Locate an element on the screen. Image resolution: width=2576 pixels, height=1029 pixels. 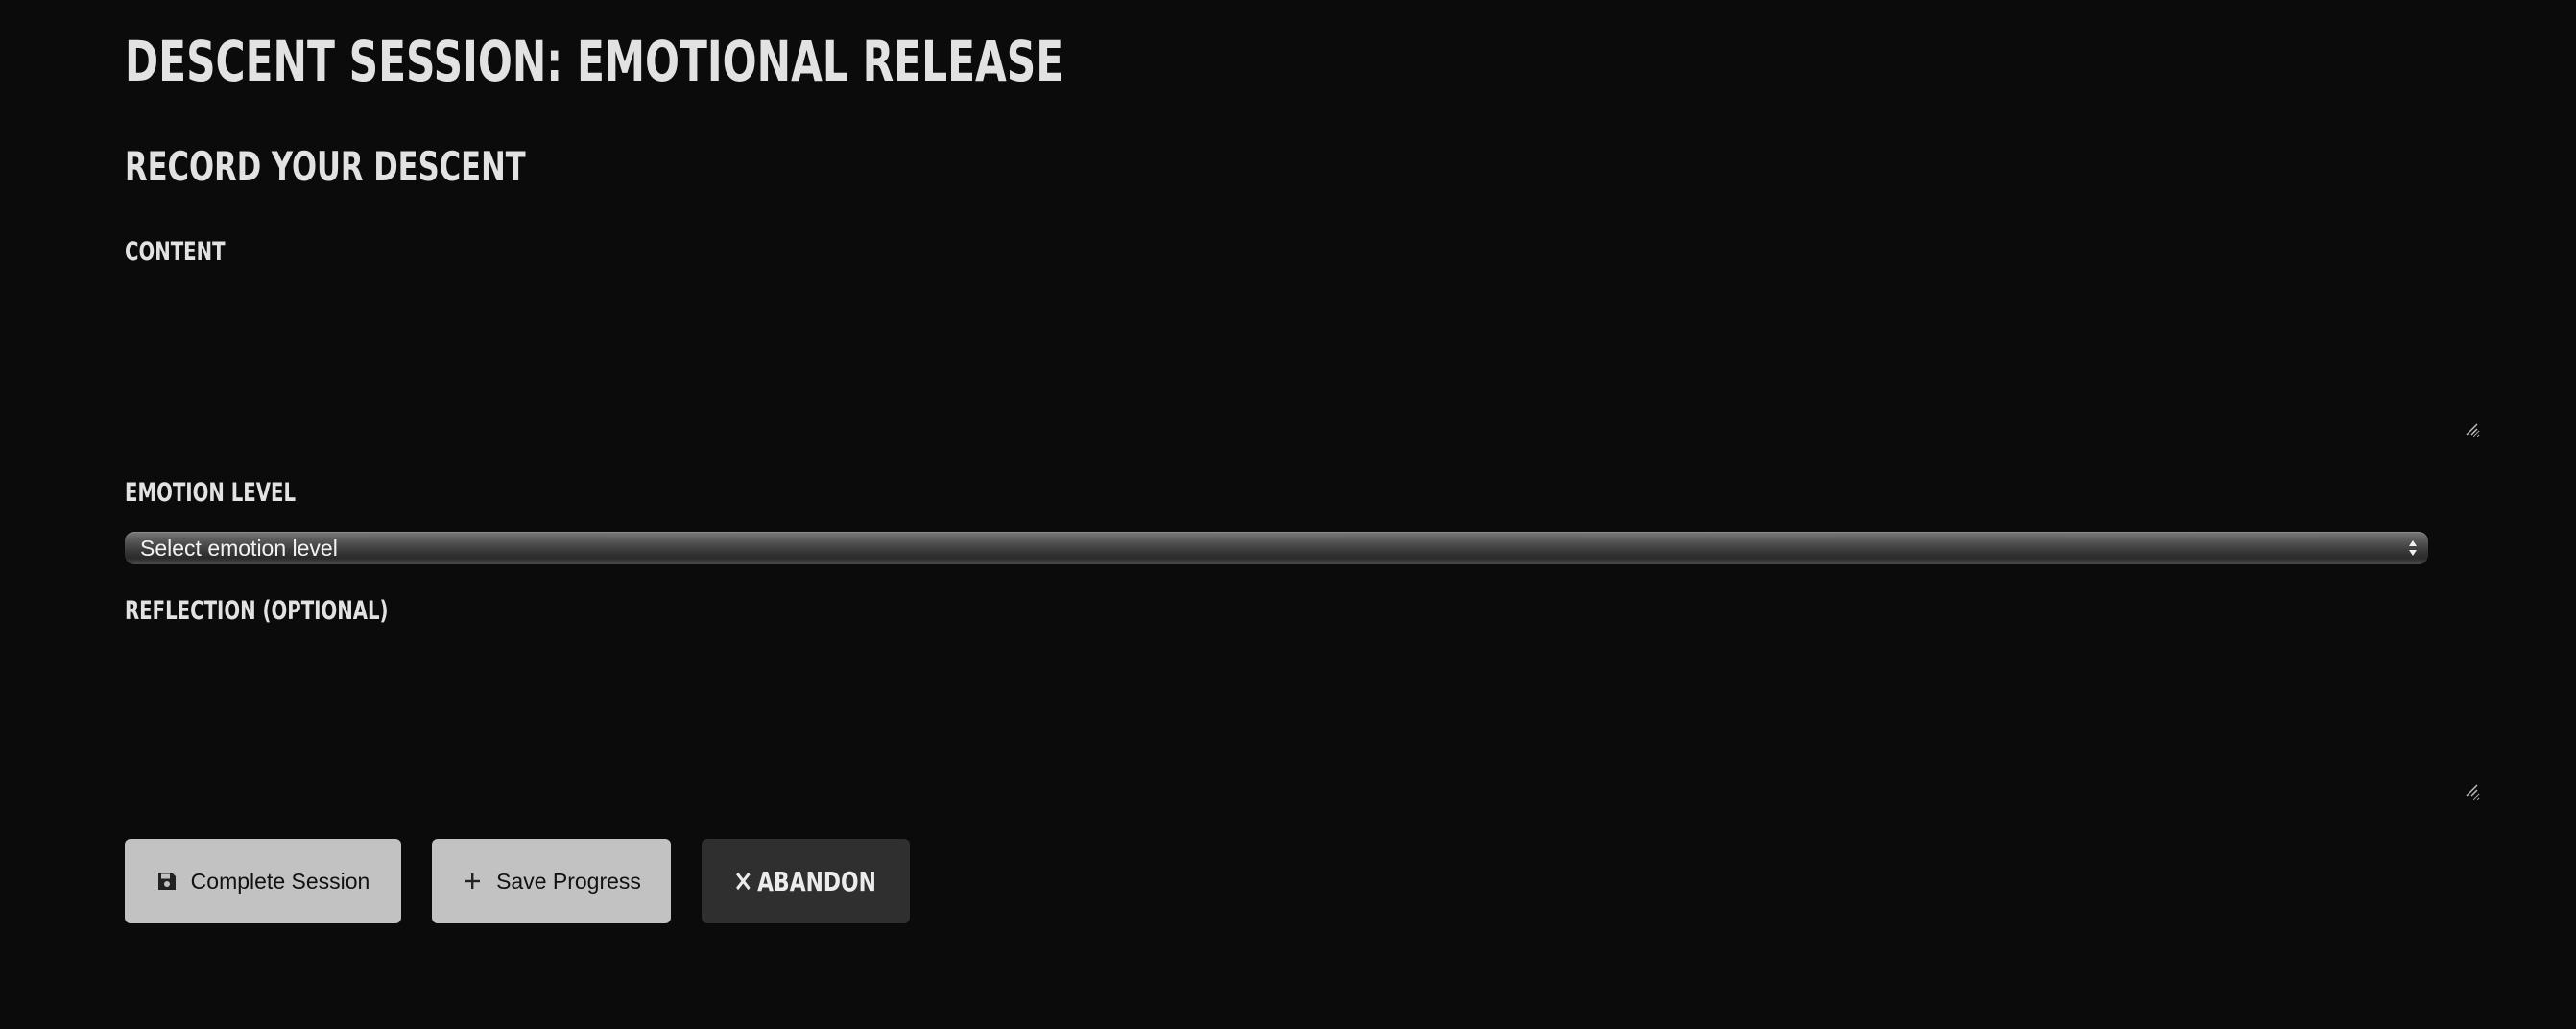
content-textarea is located at coordinates (1302, 358).